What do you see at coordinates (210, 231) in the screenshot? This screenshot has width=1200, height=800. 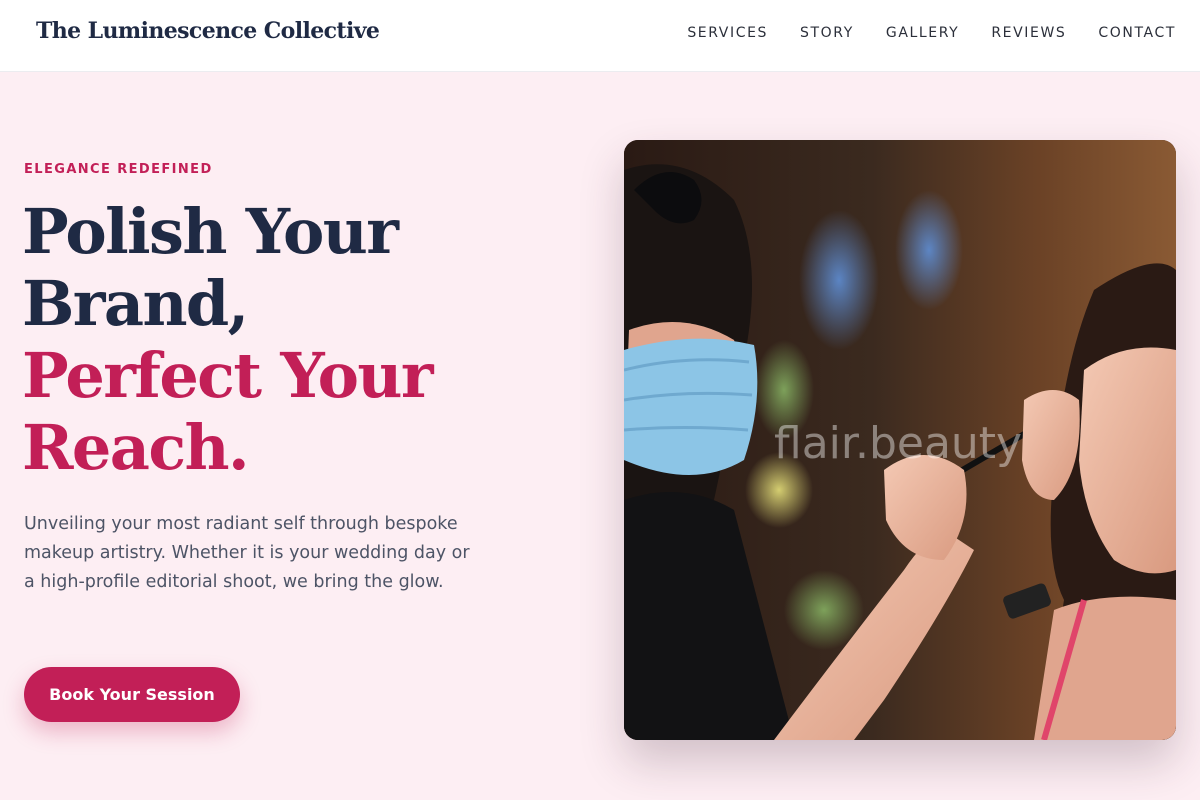 I see `headline-line-1: Polish Your` at bounding box center [210, 231].